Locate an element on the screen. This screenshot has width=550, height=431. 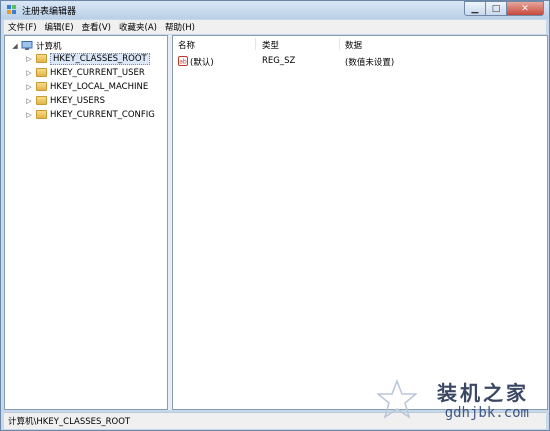
title-bar: 注册表编辑器 ▁ □ ✕ is located at coordinates (275, 10).